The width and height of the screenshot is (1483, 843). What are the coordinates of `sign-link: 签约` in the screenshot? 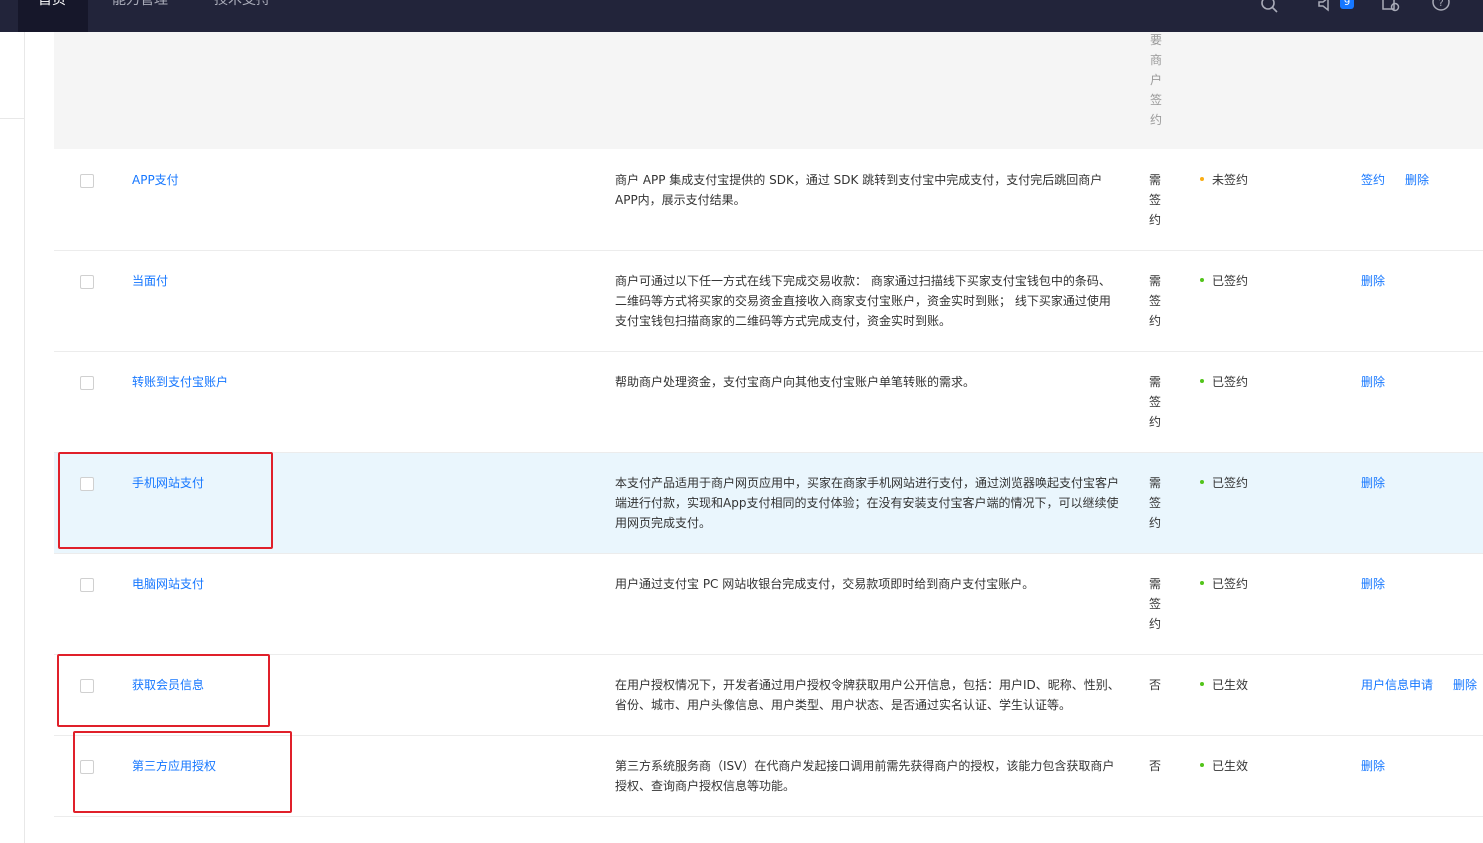 It's located at (1373, 180).